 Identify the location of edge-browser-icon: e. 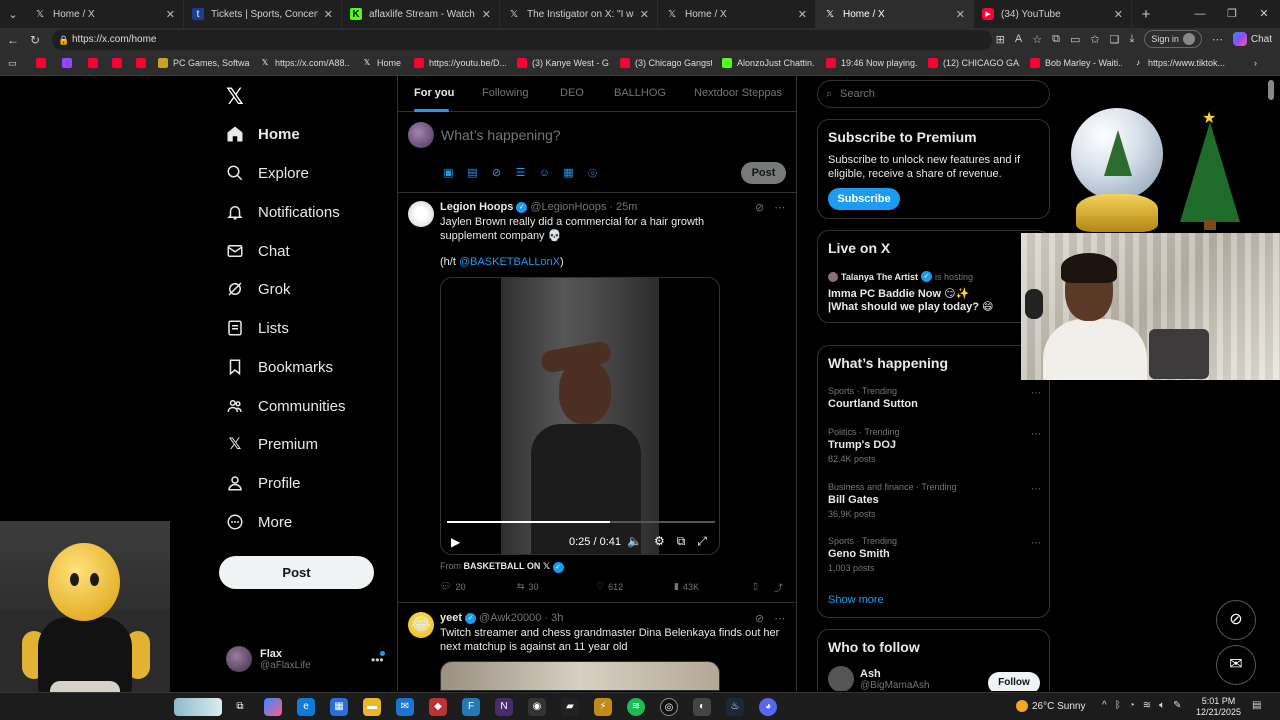
(306, 707).